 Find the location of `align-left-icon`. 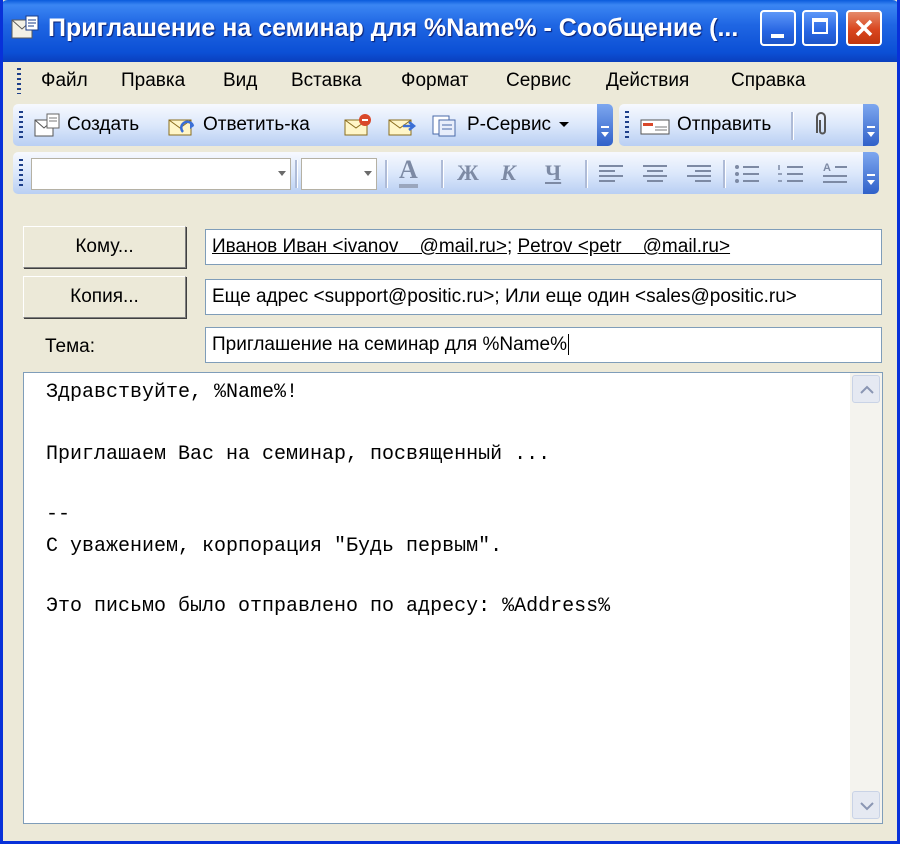

align-left-icon is located at coordinates (611, 174).